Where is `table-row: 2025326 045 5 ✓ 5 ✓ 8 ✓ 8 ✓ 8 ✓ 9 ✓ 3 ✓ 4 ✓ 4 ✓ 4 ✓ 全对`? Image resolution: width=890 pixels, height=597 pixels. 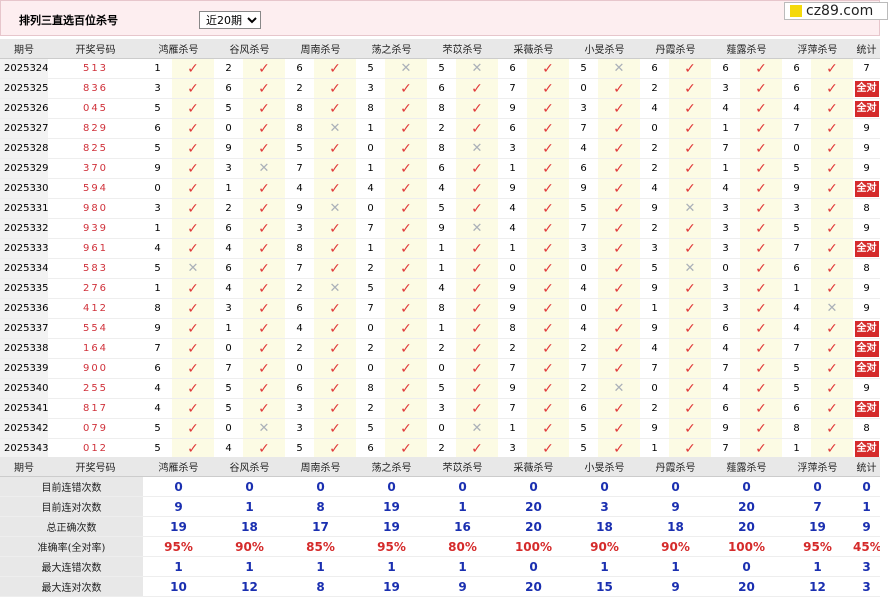 table-row: 2025326 045 5 ✓ 5 ✓ 8 ✓ 8 ✓ 8 ✓ 9 ✓ 3 ✓ 4 ✓ 4 ✓ 4 ✓ 全对 is located at coordinates (440, 108).